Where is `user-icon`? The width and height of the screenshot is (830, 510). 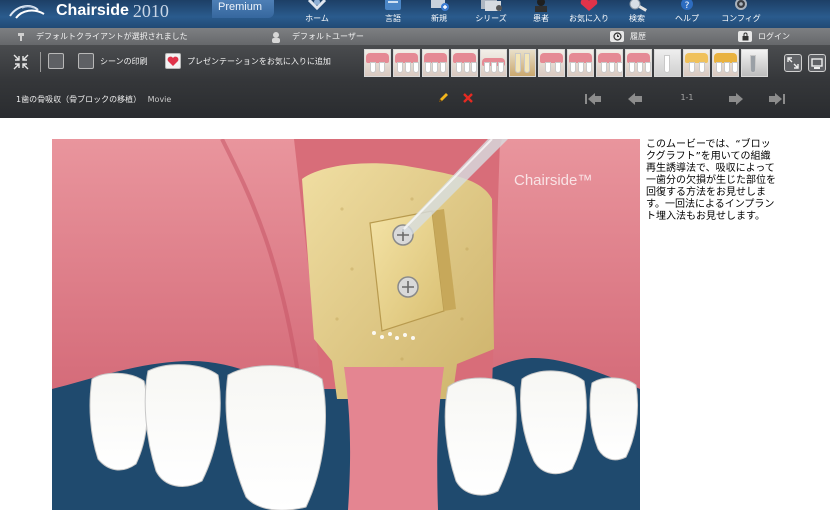 user-icon is located at coordinates (276, 37).